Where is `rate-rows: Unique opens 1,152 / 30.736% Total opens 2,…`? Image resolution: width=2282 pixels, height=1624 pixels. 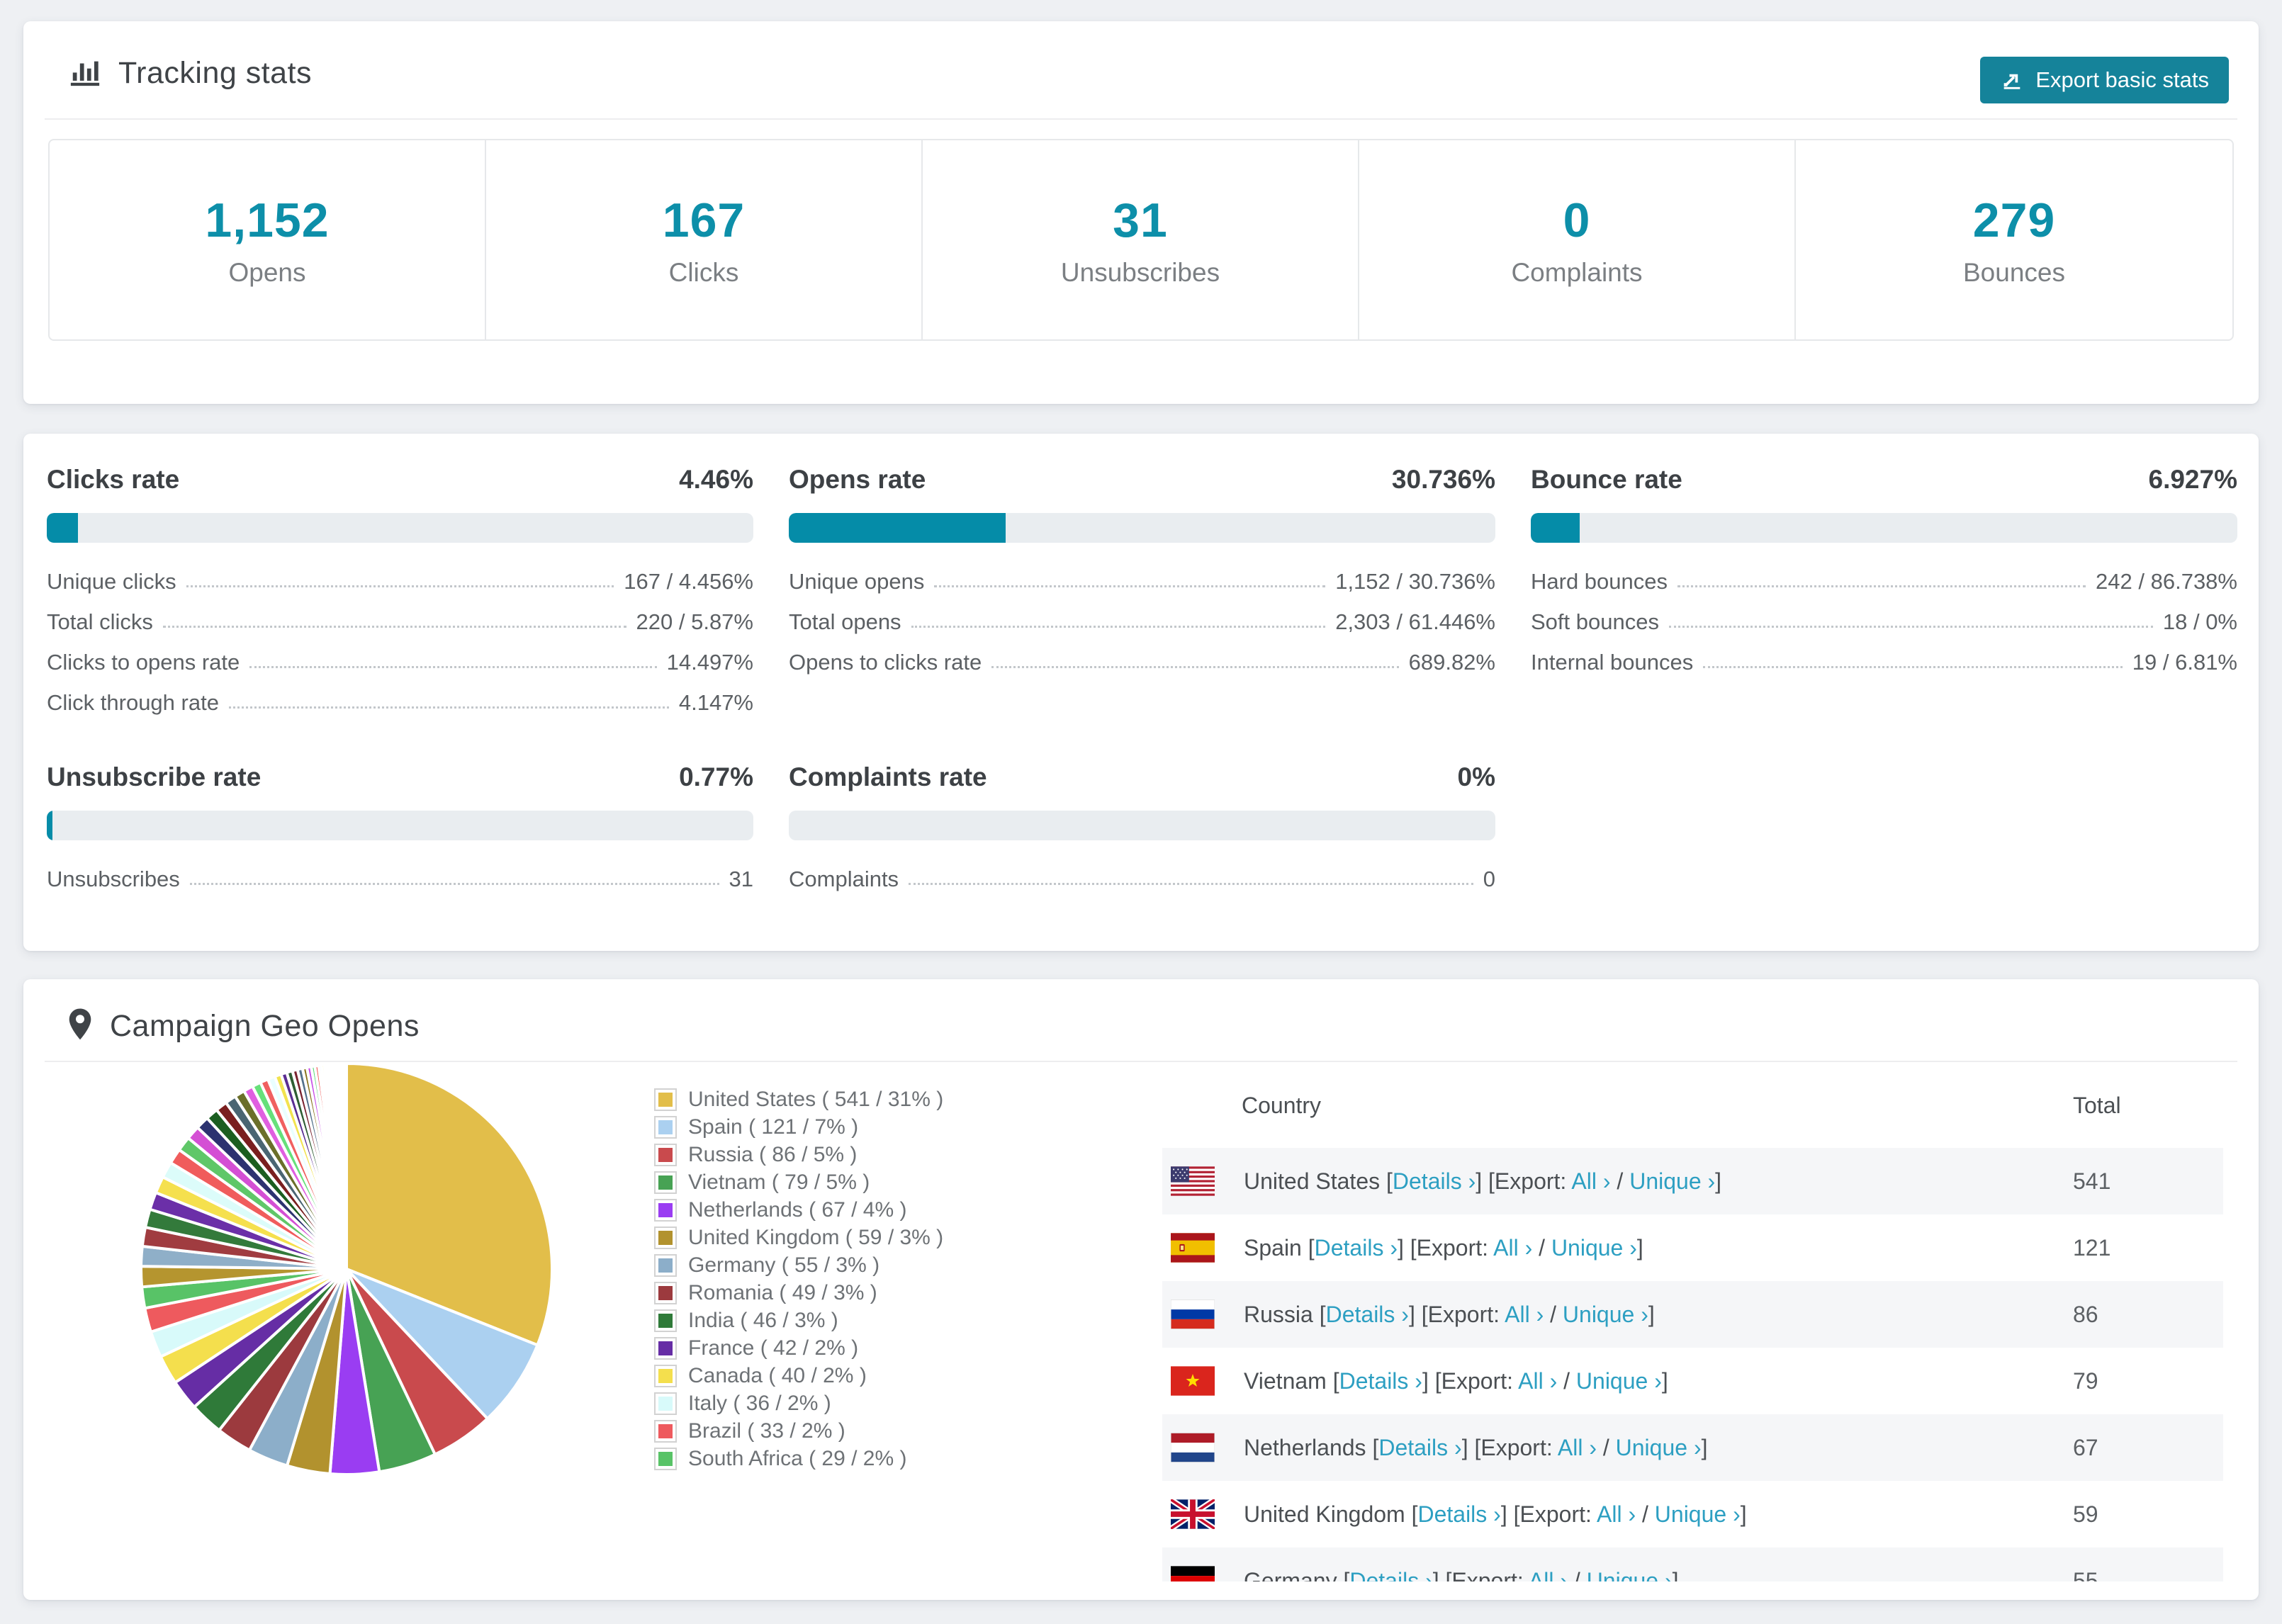 rate-rows: Unique opens 1,152 / 30.736% Total opens 2,… is located at coordinates (1142, 621).